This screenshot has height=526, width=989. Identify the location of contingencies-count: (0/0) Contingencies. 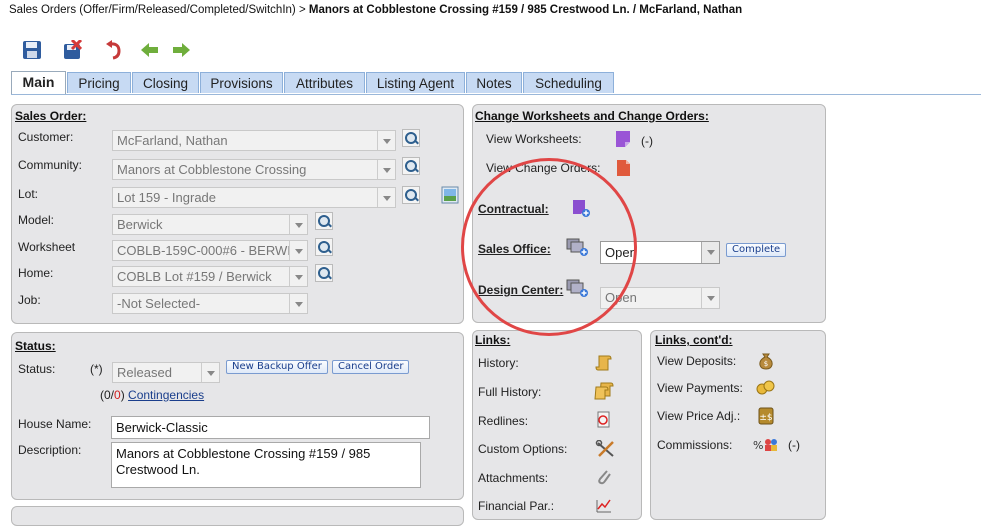
(152, 395).